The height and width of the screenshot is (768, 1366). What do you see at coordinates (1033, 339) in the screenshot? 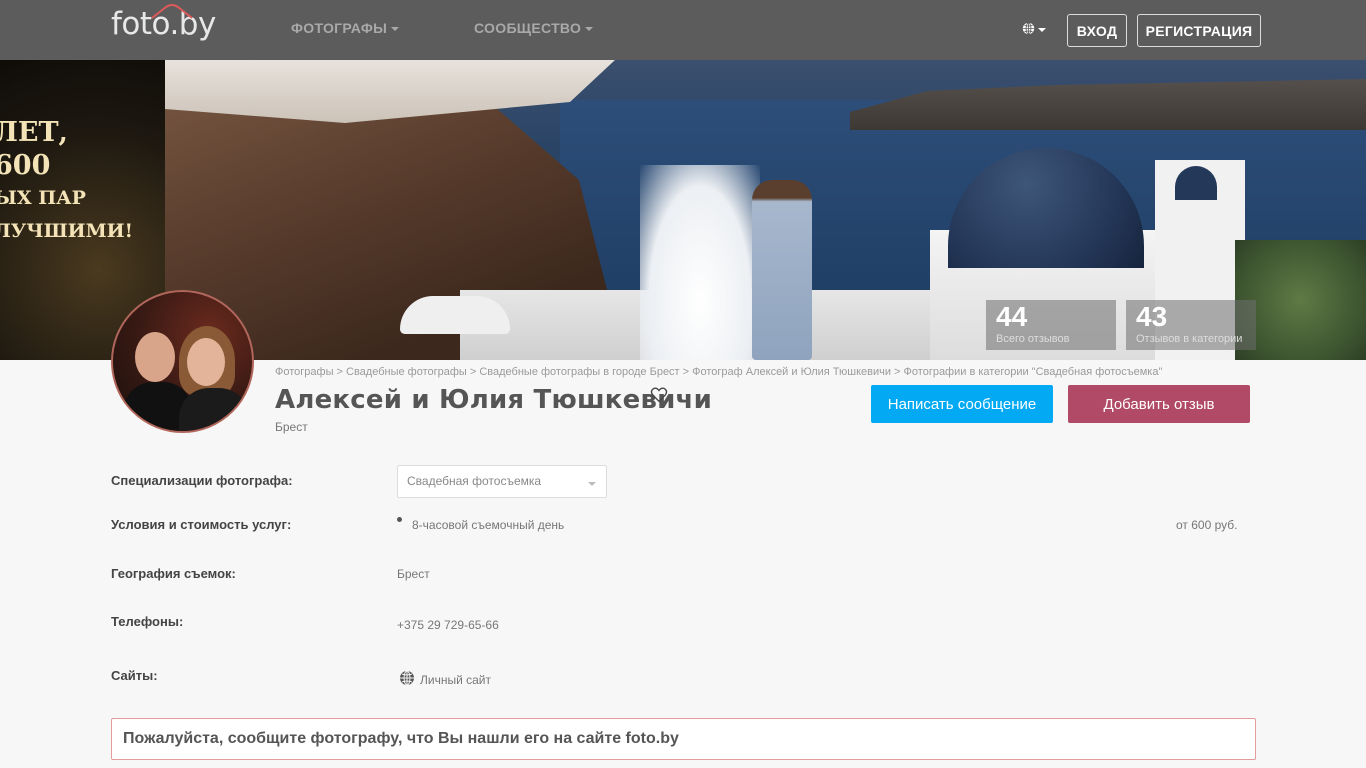
I see `total-reviews-label: Всего отзывов` at bounding box center [1033, 339].